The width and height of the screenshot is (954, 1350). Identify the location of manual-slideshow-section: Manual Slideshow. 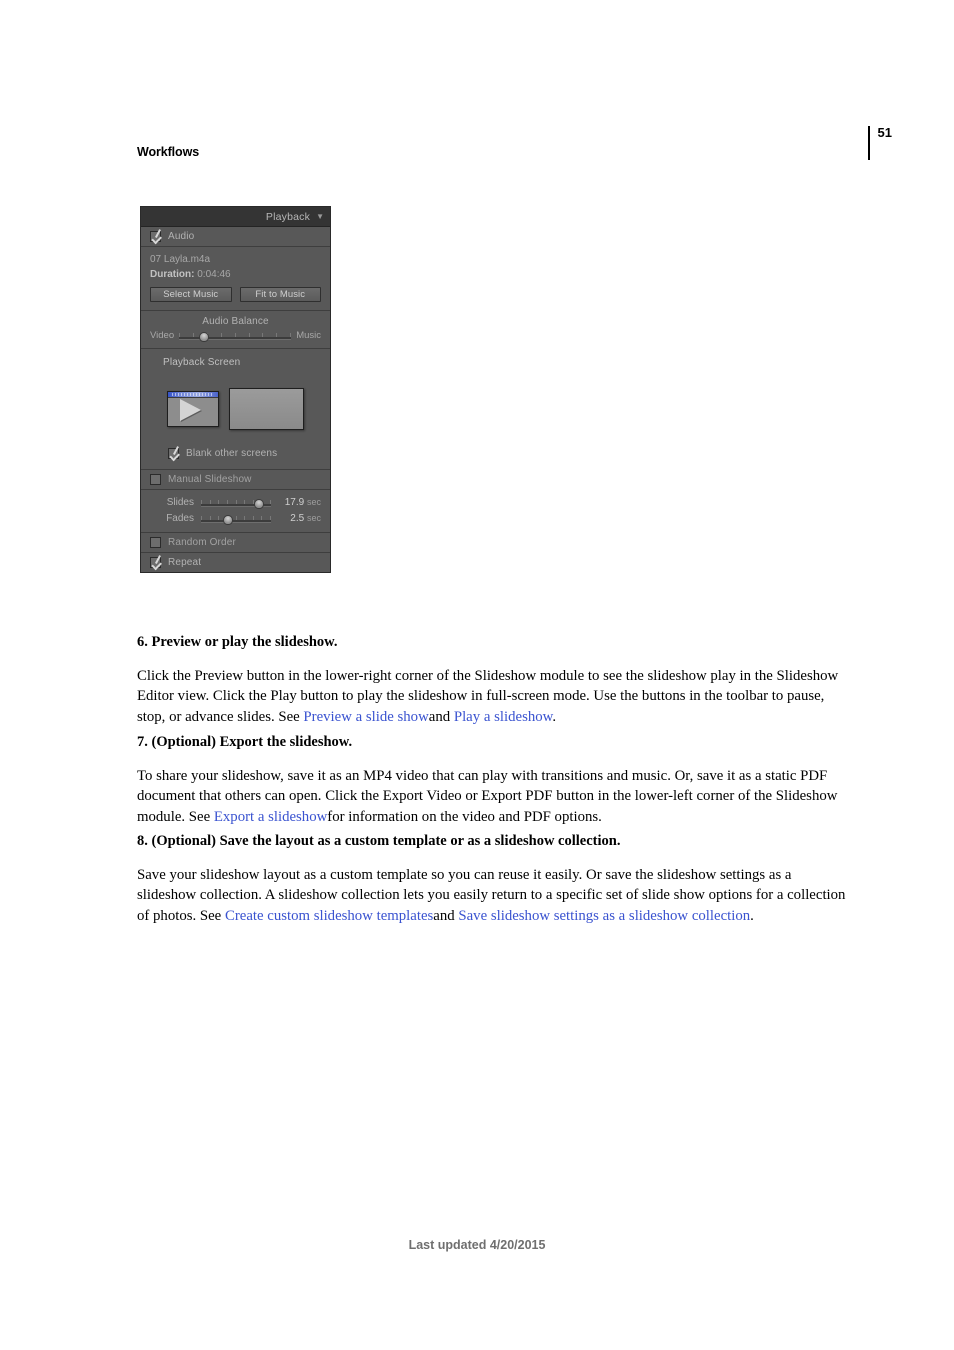
(235, 480).